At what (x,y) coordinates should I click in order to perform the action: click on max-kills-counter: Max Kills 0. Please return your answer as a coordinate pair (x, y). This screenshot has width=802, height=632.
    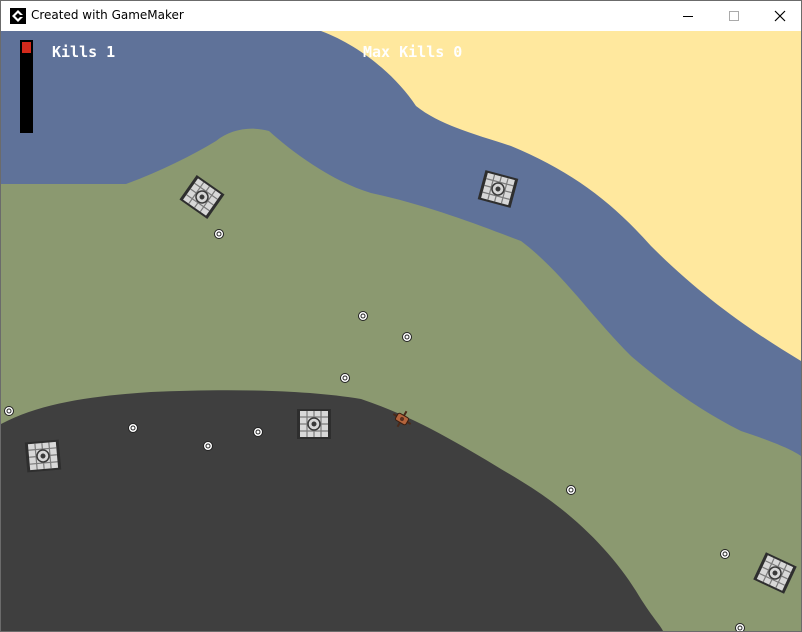
    Looking at the image, I should click on (413, 52).